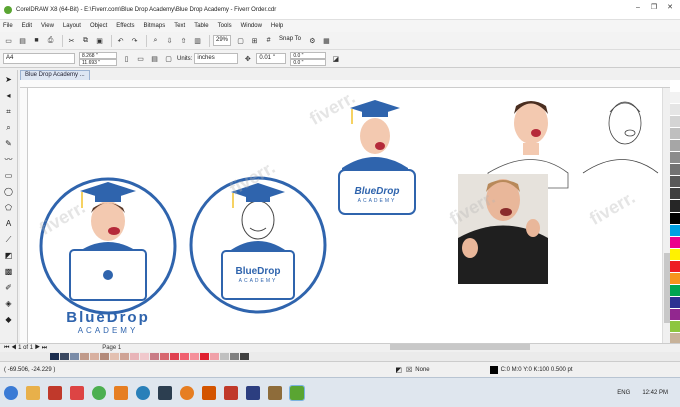 Image resolution: width=680 pixels, height=407 pixels. What do you see at coordinates (27, 26) in the screenshot?
I see `menu-edit: Edit` at bounding box center [27, 26].